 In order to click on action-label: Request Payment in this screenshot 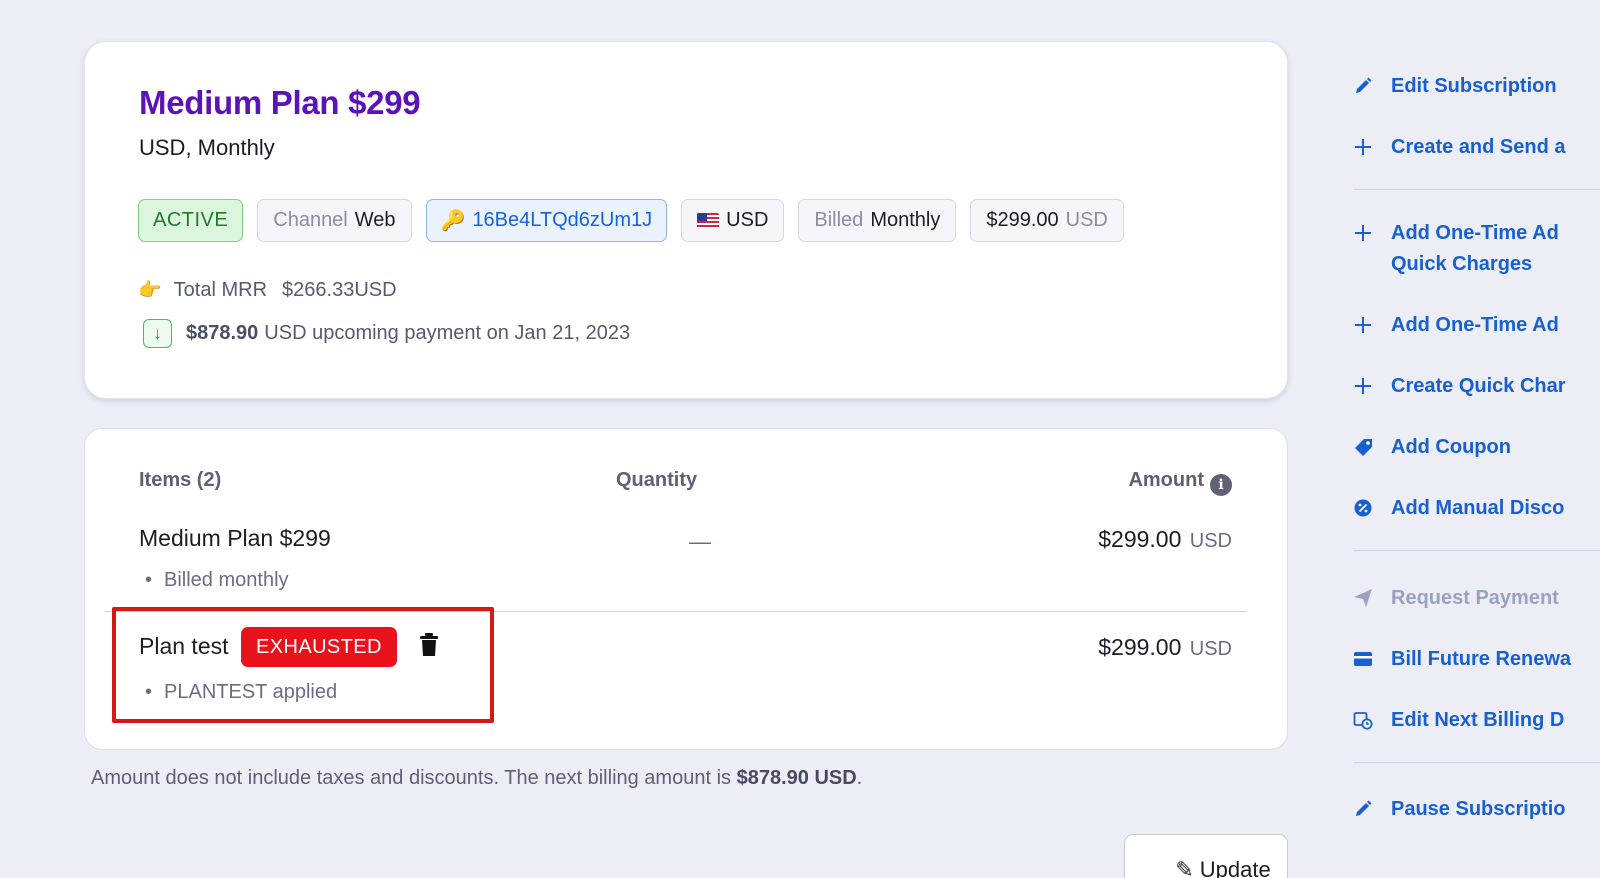, I will do `click(1475, 598)`.